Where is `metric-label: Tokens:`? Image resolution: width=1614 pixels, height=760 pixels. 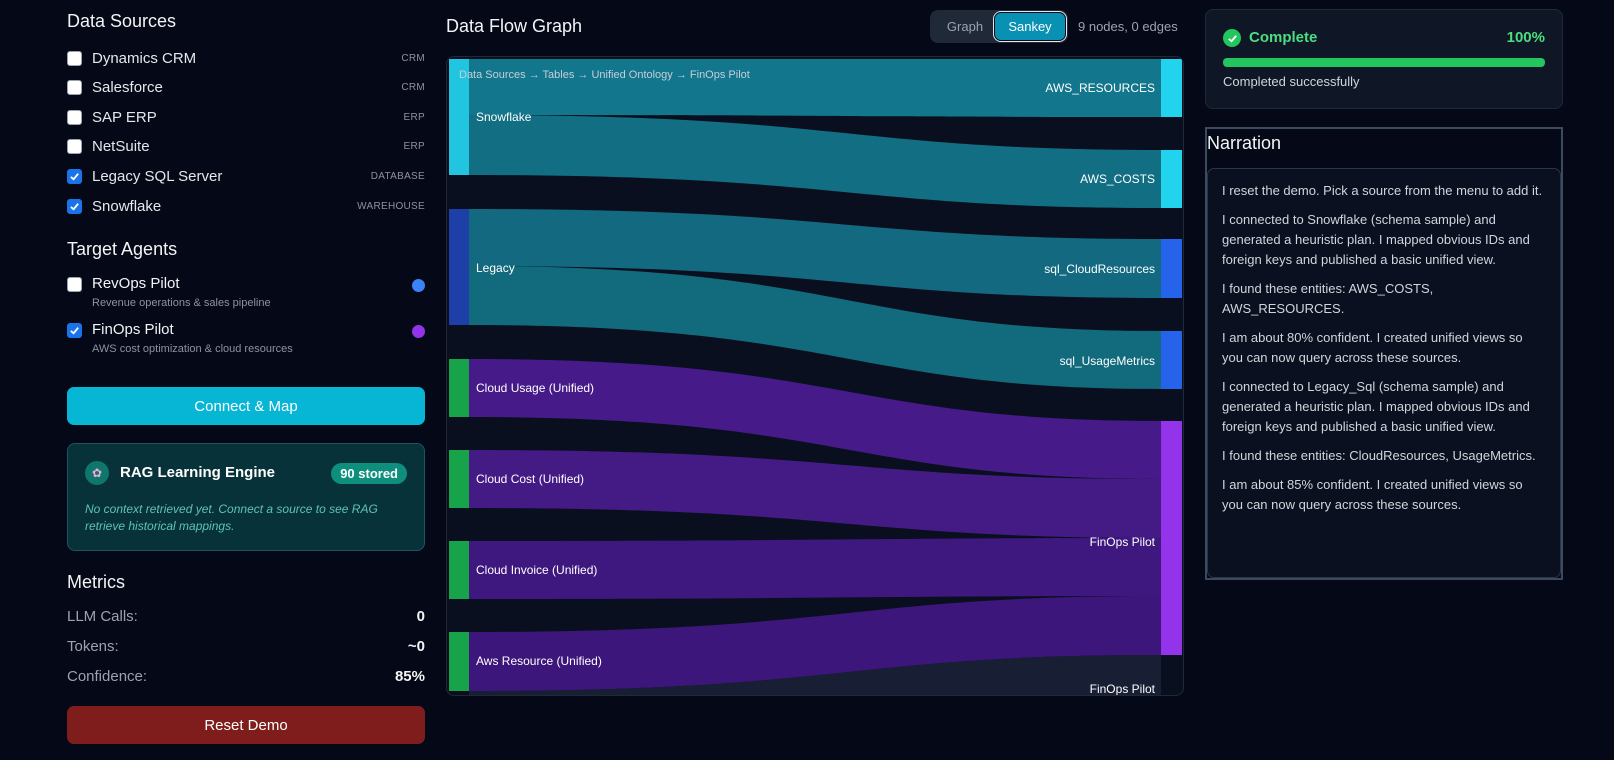 metric-label: Tokens: is located at coordinates (93, 646).